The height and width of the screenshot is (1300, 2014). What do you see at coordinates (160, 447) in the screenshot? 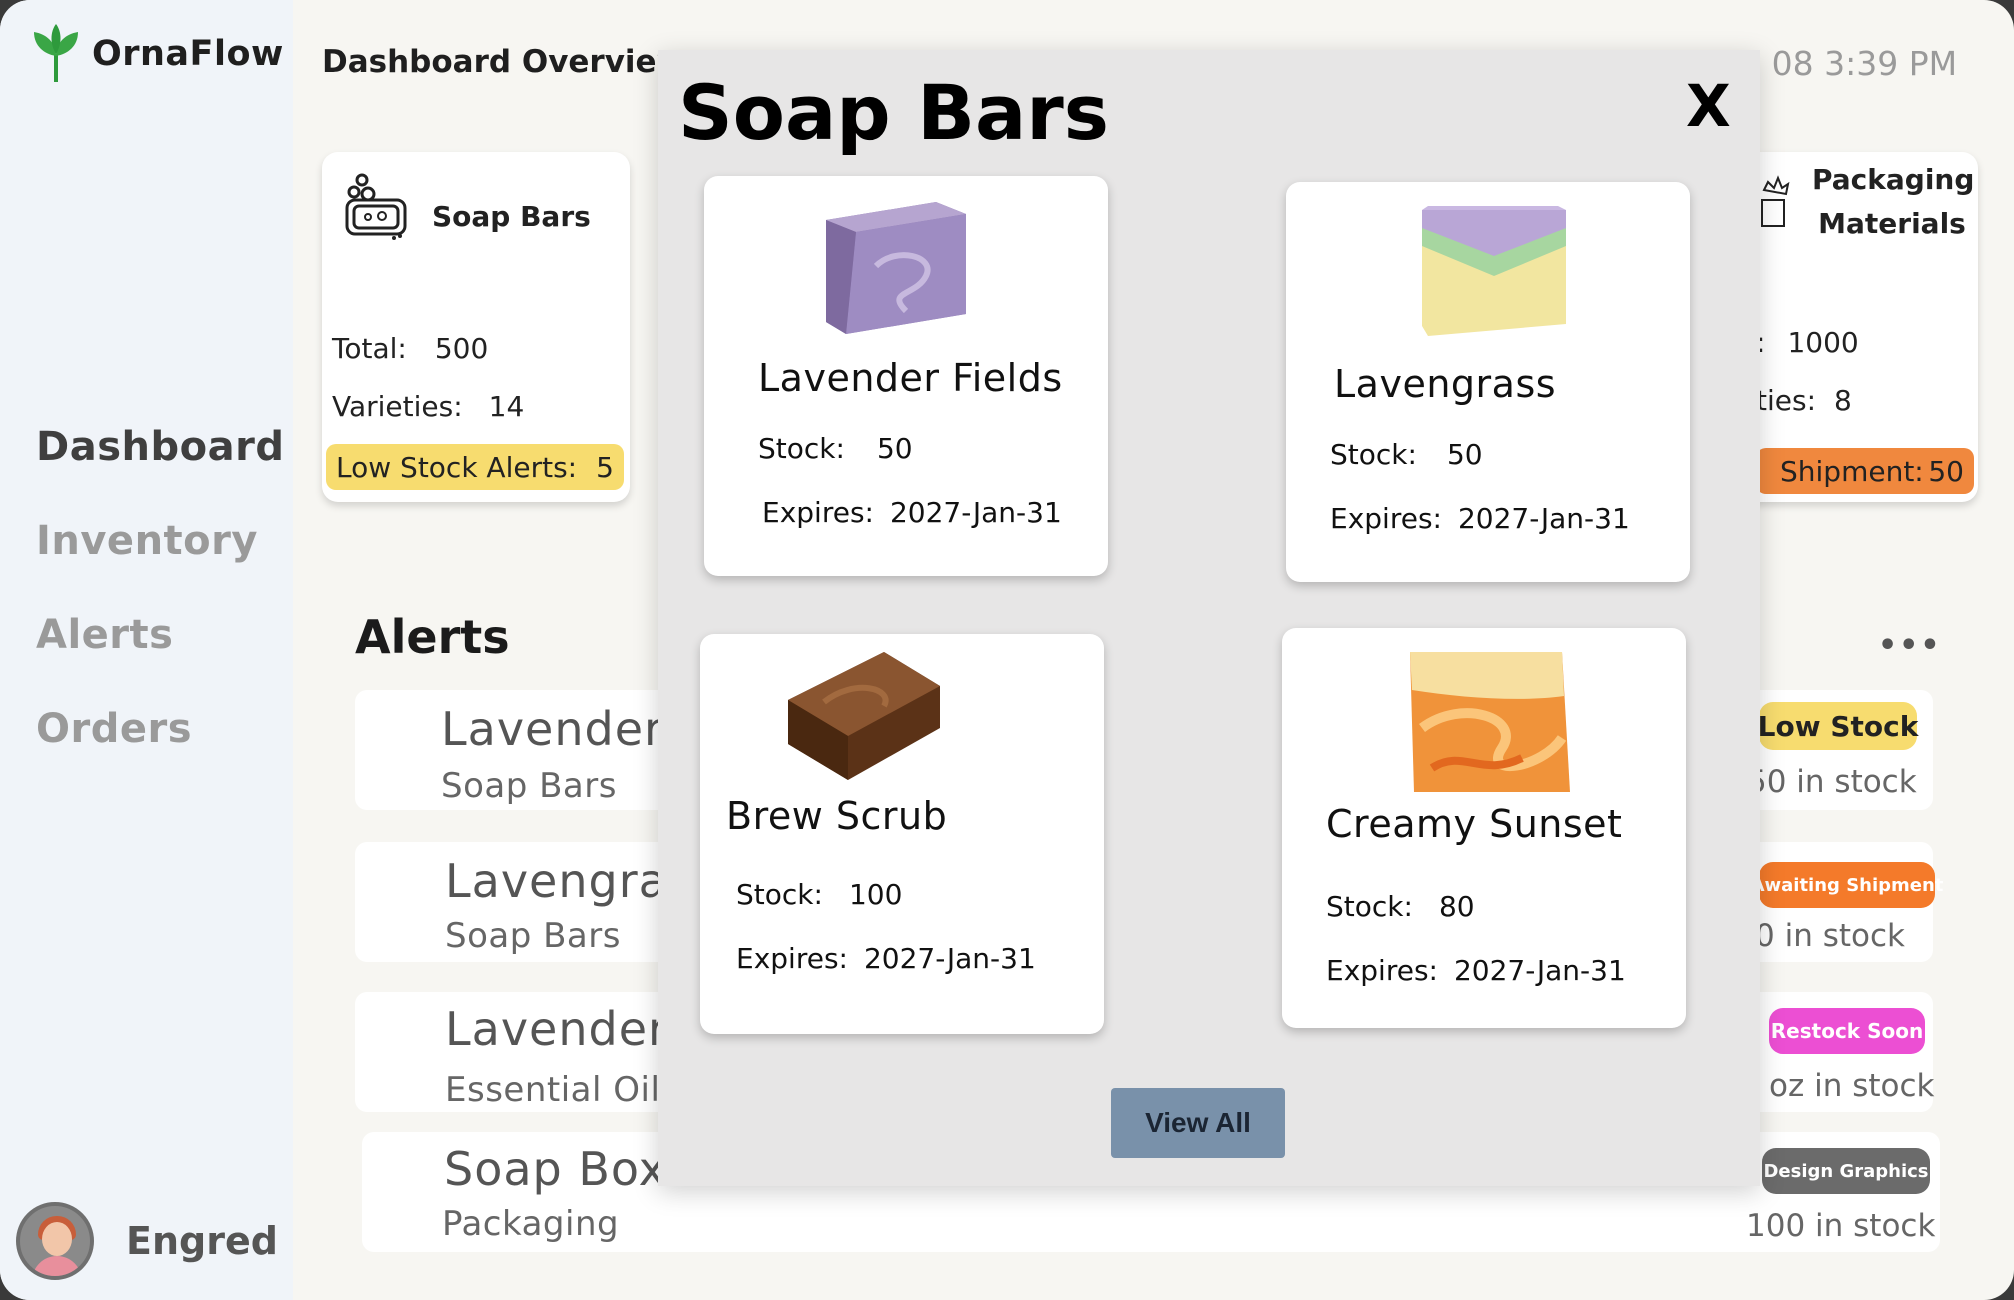
I see `sidebar-item-dashboard: Dashboard` at bounding box center [160, 447].